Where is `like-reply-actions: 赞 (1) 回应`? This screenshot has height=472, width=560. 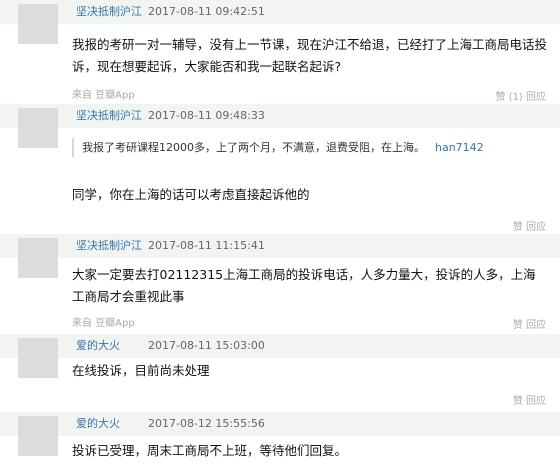
like-reply-actions: 赞 (1) 回应 is located at coordinates (520, 95).